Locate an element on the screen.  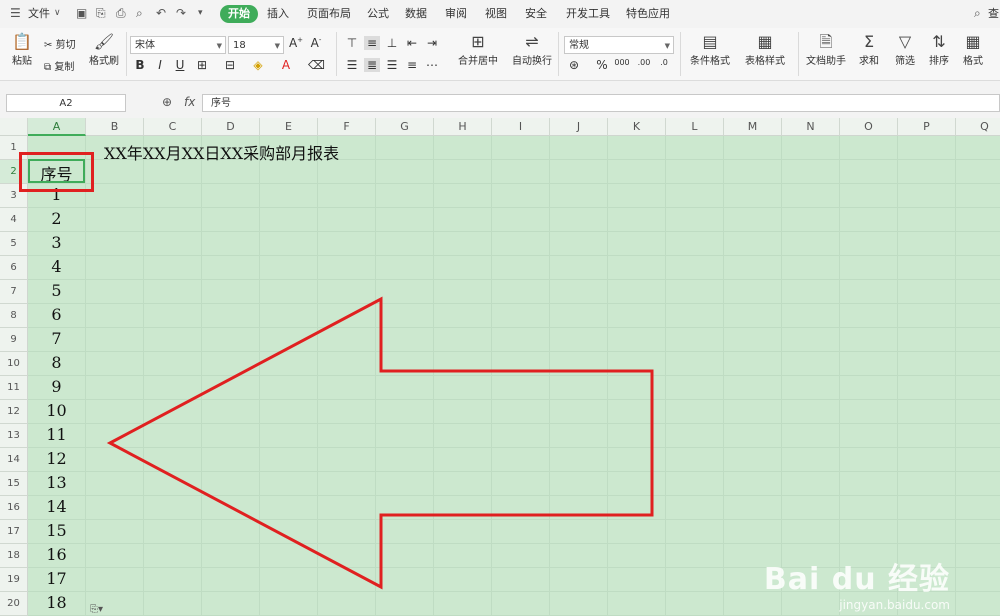
redo-icon: ↷ is located at coordinates (181, 13).